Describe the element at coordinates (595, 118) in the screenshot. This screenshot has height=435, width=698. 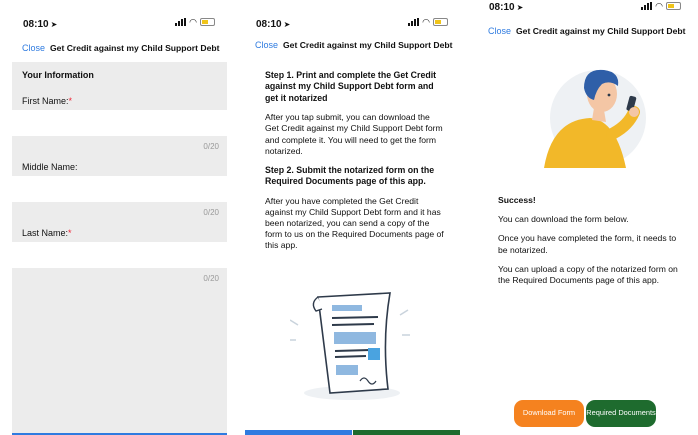
I see `person-with-phone-illustration` at that location.